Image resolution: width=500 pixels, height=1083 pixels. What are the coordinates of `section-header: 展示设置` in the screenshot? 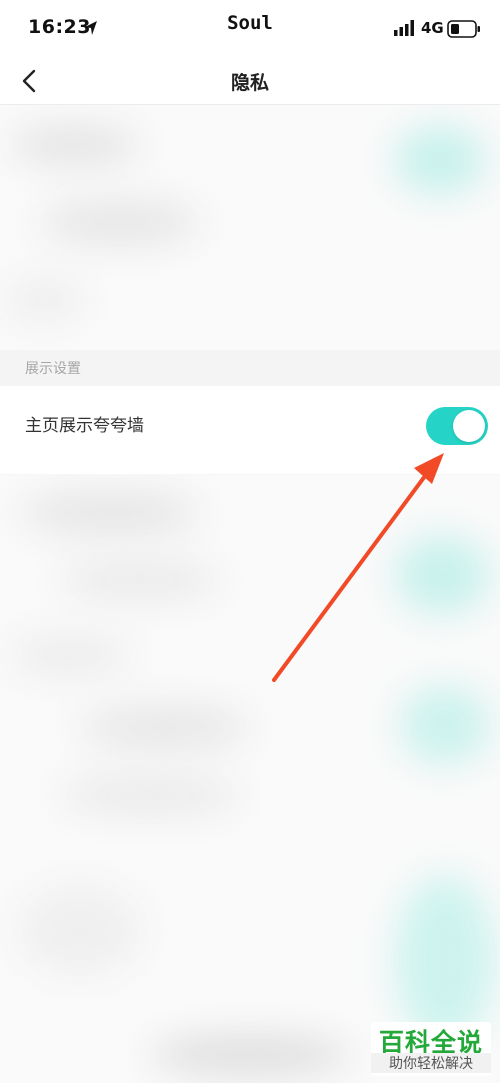 It's located at (250, 368).